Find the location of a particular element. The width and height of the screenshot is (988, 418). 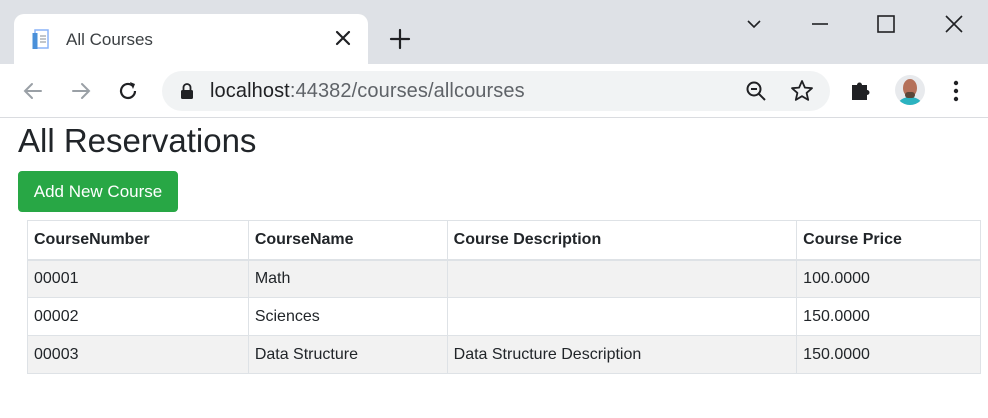

cell-course-name: Data Structure is located at coordinates (347, 354).